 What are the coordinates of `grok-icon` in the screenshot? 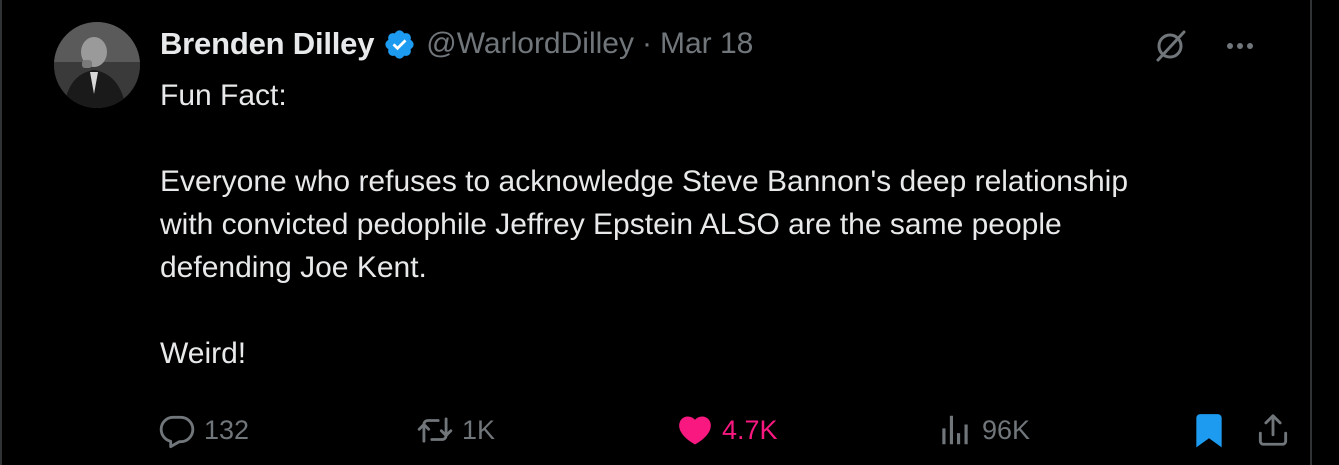 It's located at (1170, 46).